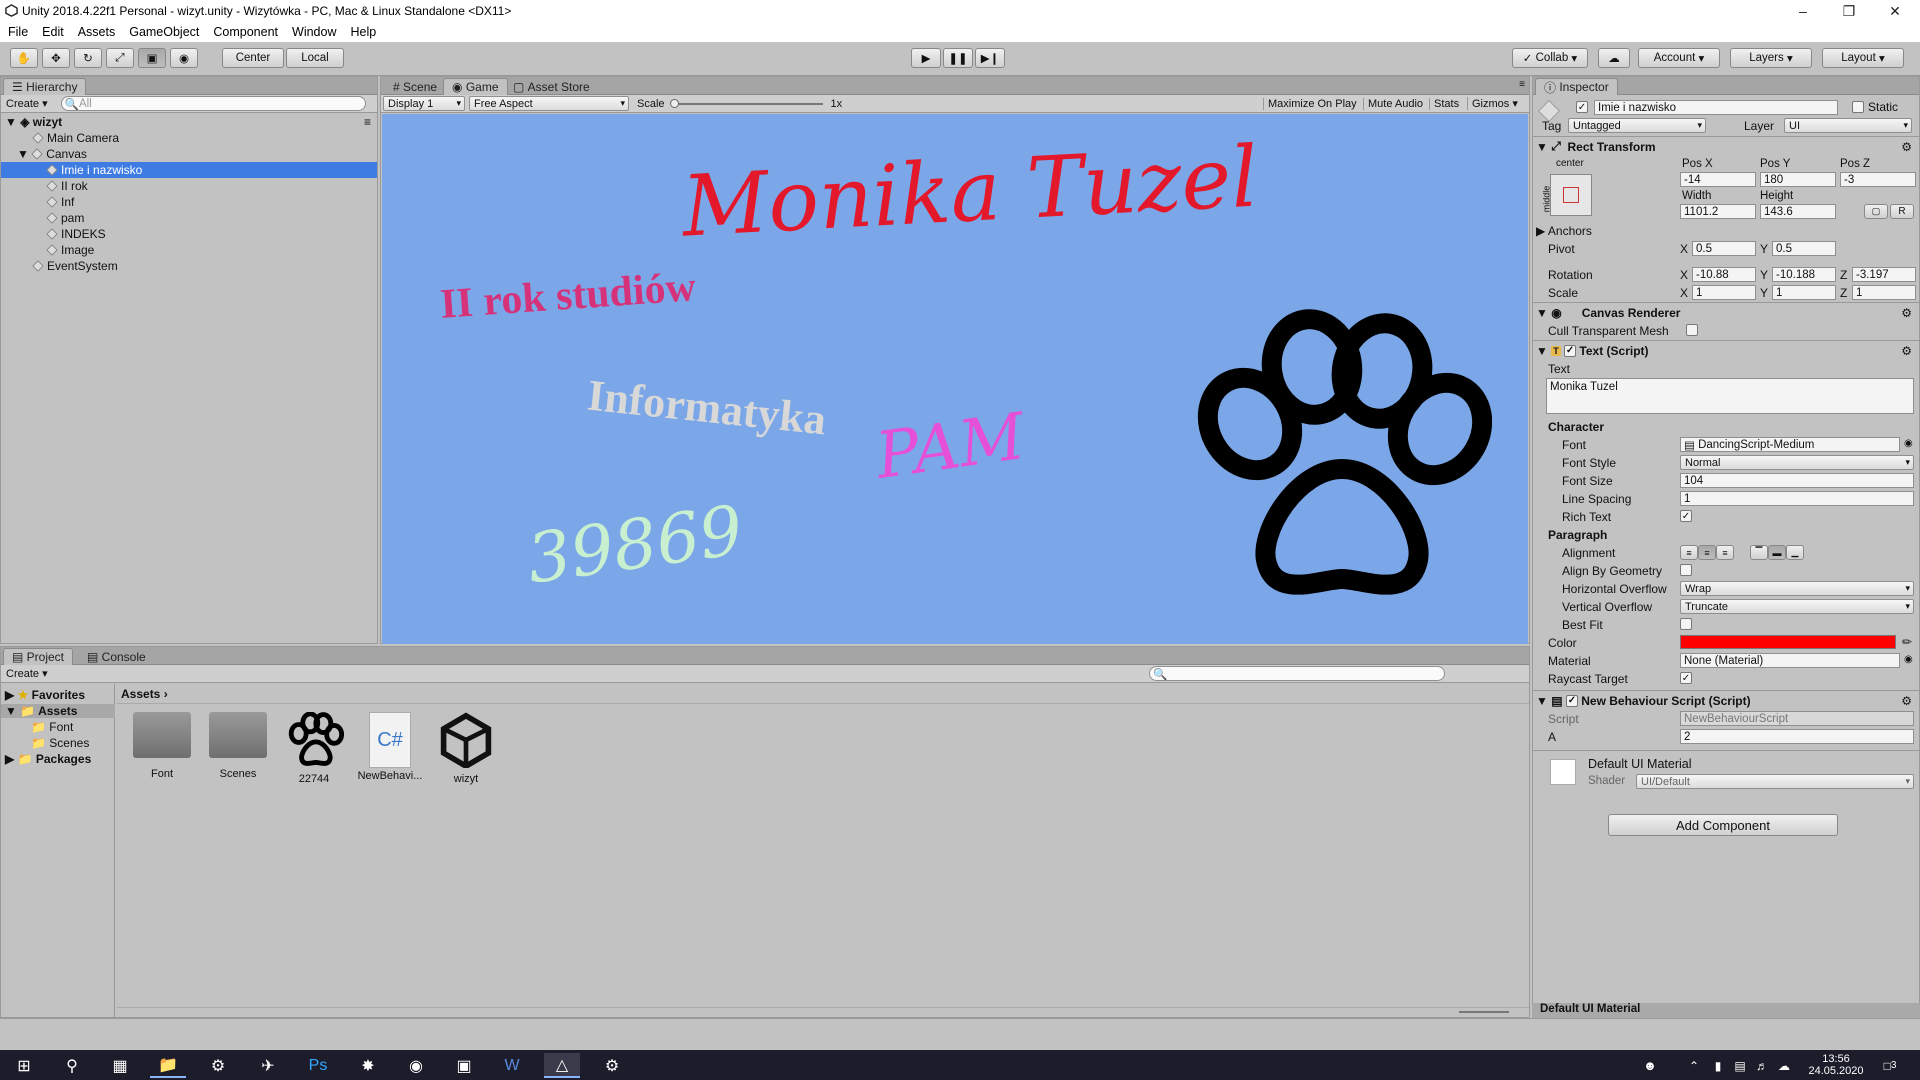 Image resolution: width=1920 pixels, height=1080 pixels. I want to click on app-icon: ⚙, so click(218, 1065).